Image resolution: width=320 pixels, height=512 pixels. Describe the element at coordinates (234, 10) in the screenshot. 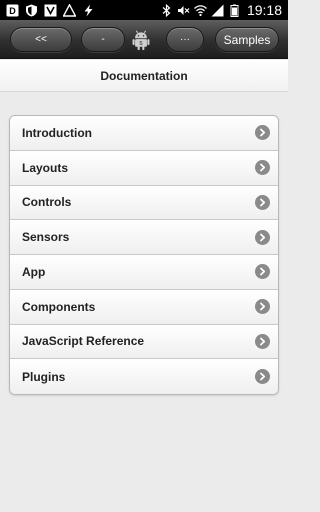

I see `battery-icon` at that location.